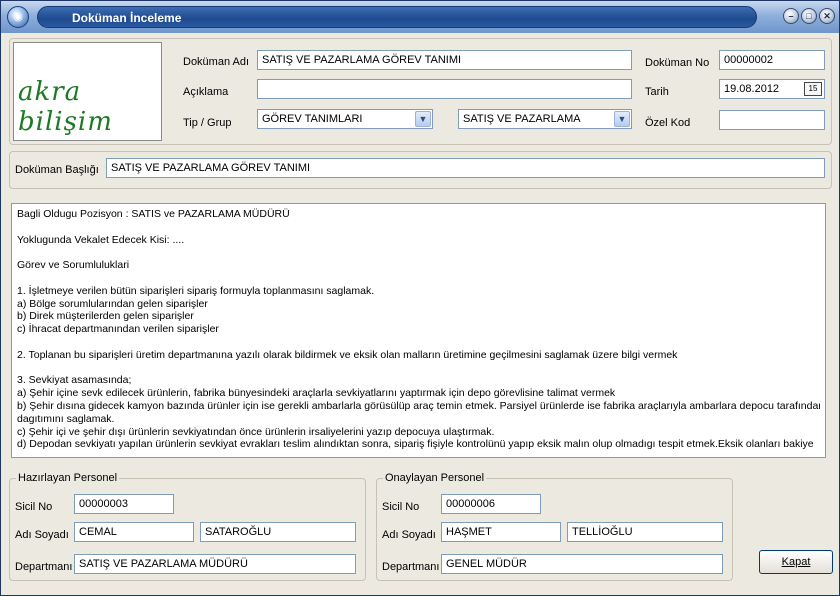 Image resolution: width=840 pixels, height=596 pixels. What do you see at coordinates (657, 92) in the screenshot?
I see `date-label: Tarih` at bounding box center [657, 92].